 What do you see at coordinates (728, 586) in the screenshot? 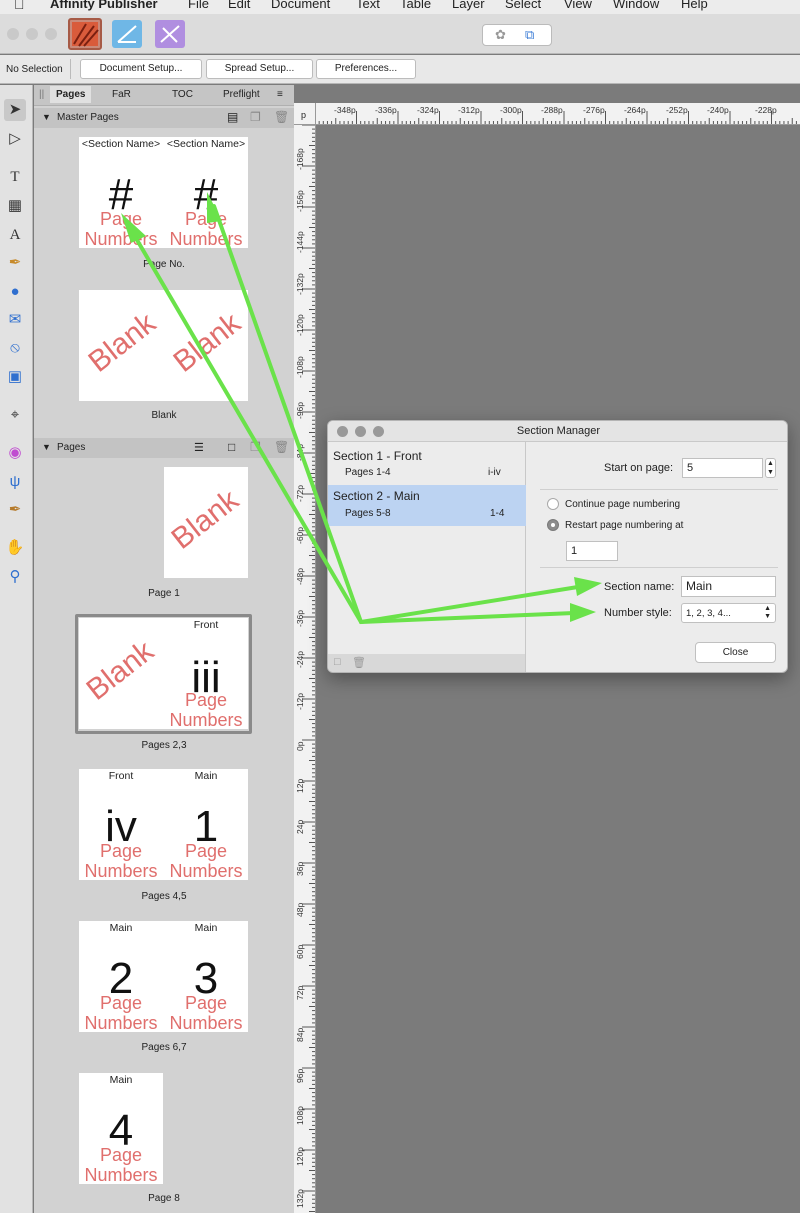
I see `section-name-field: Main` at bounding box center [728, 586].